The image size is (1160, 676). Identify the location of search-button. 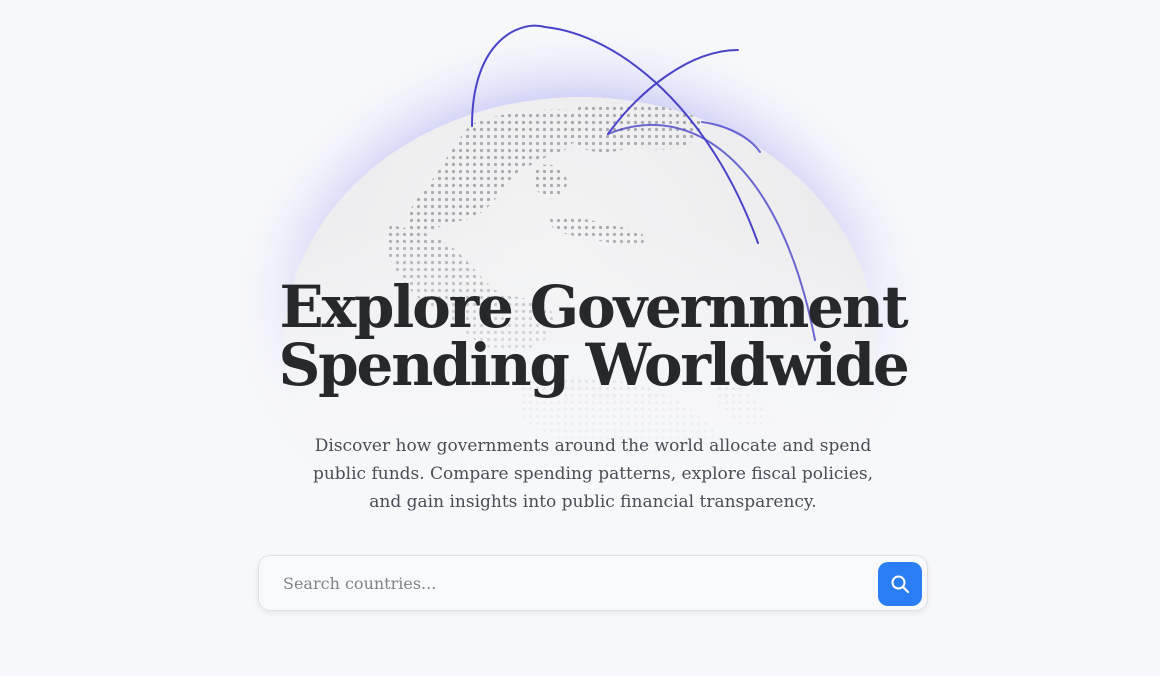
(900, 584).